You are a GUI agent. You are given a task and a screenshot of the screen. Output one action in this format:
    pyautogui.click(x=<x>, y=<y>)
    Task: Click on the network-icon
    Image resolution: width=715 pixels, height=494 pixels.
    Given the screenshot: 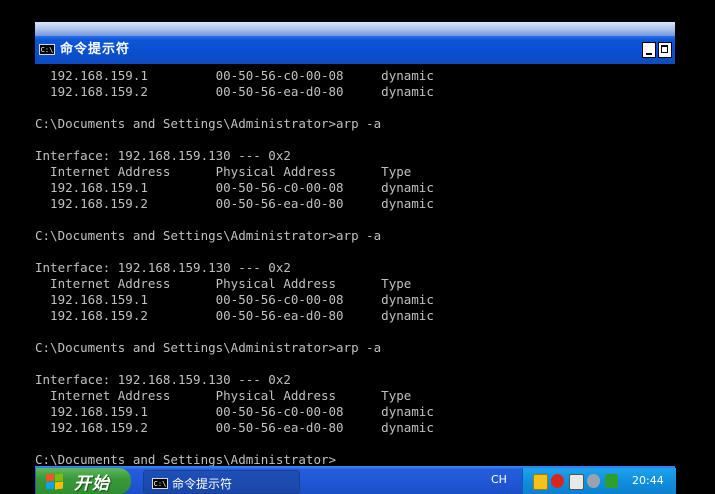 What is the action you would take?
    pyautogui.click(x=593, y=481)
    